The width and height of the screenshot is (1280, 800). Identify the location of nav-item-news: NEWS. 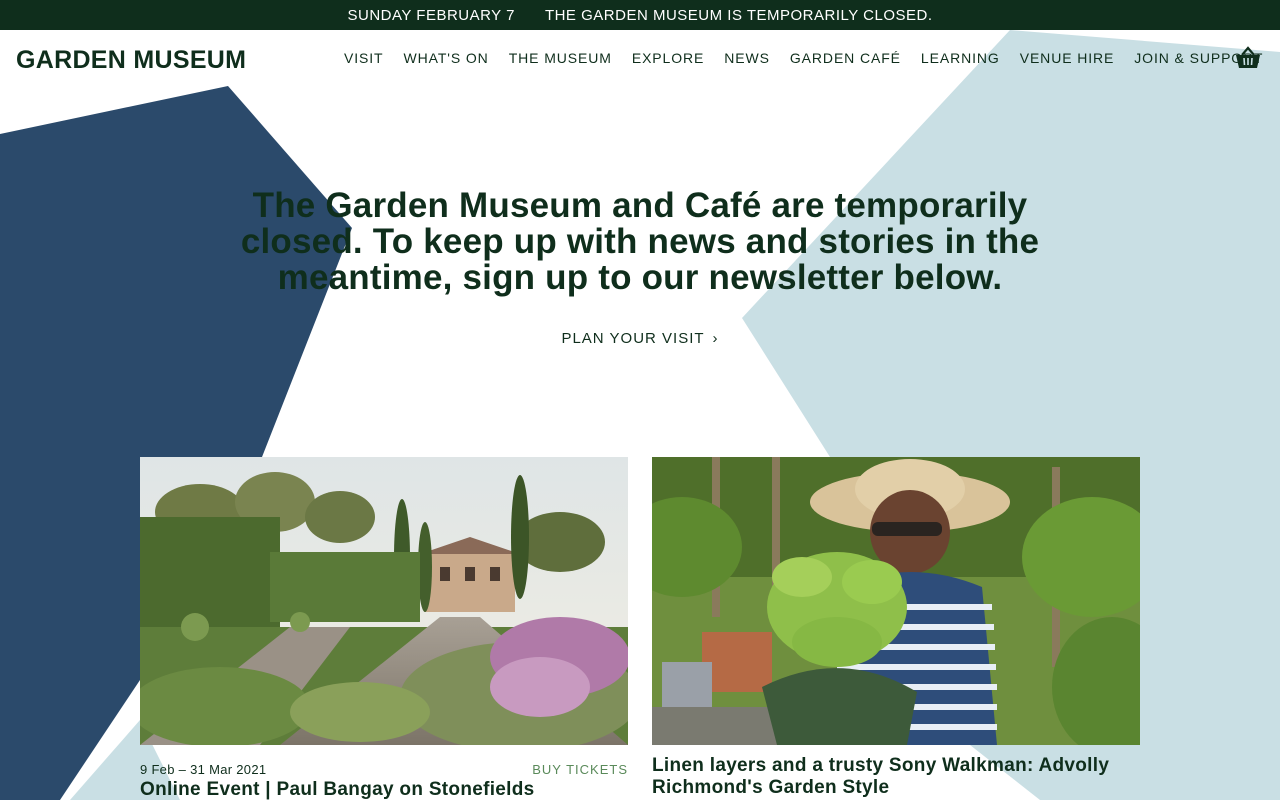
(747, 58).